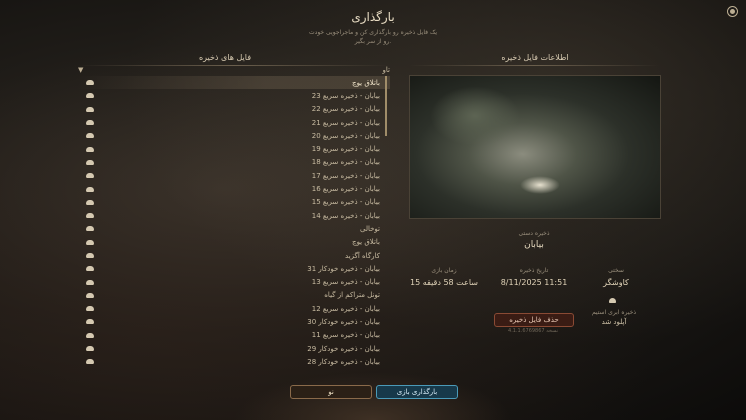 The image size is (746, 420). Describe the element at coordinates (345, 335) in the screenshot. I see `save-item-label: بیابان - ذخیره سریع 11` at that location.